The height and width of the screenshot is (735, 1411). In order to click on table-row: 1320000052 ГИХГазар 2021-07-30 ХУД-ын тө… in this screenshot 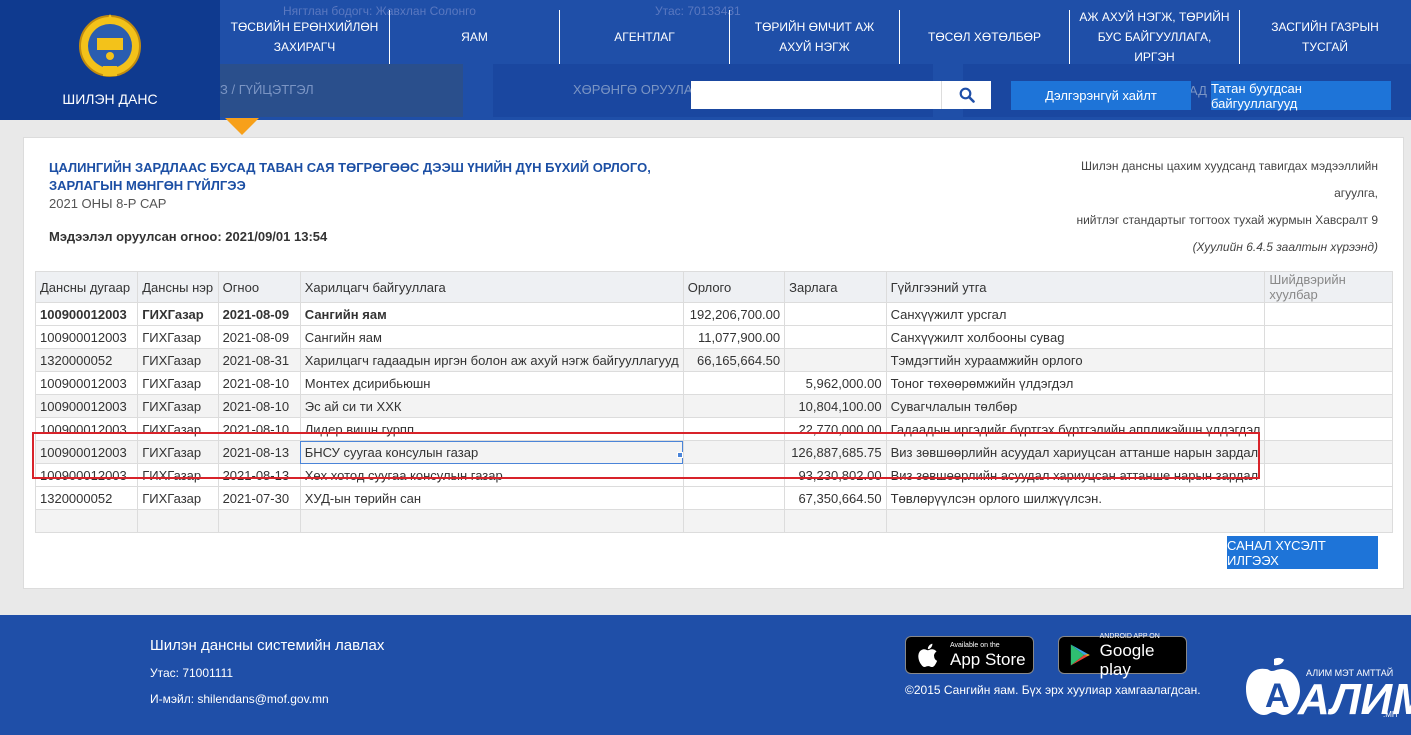, I will do `click(713, 498)`.